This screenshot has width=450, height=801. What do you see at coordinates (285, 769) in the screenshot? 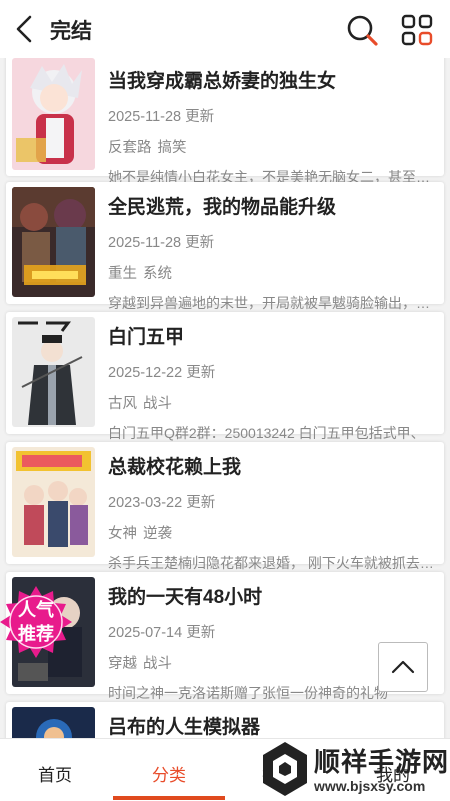
I see `watermark-logo-icon` at bounding box center [285, 769].